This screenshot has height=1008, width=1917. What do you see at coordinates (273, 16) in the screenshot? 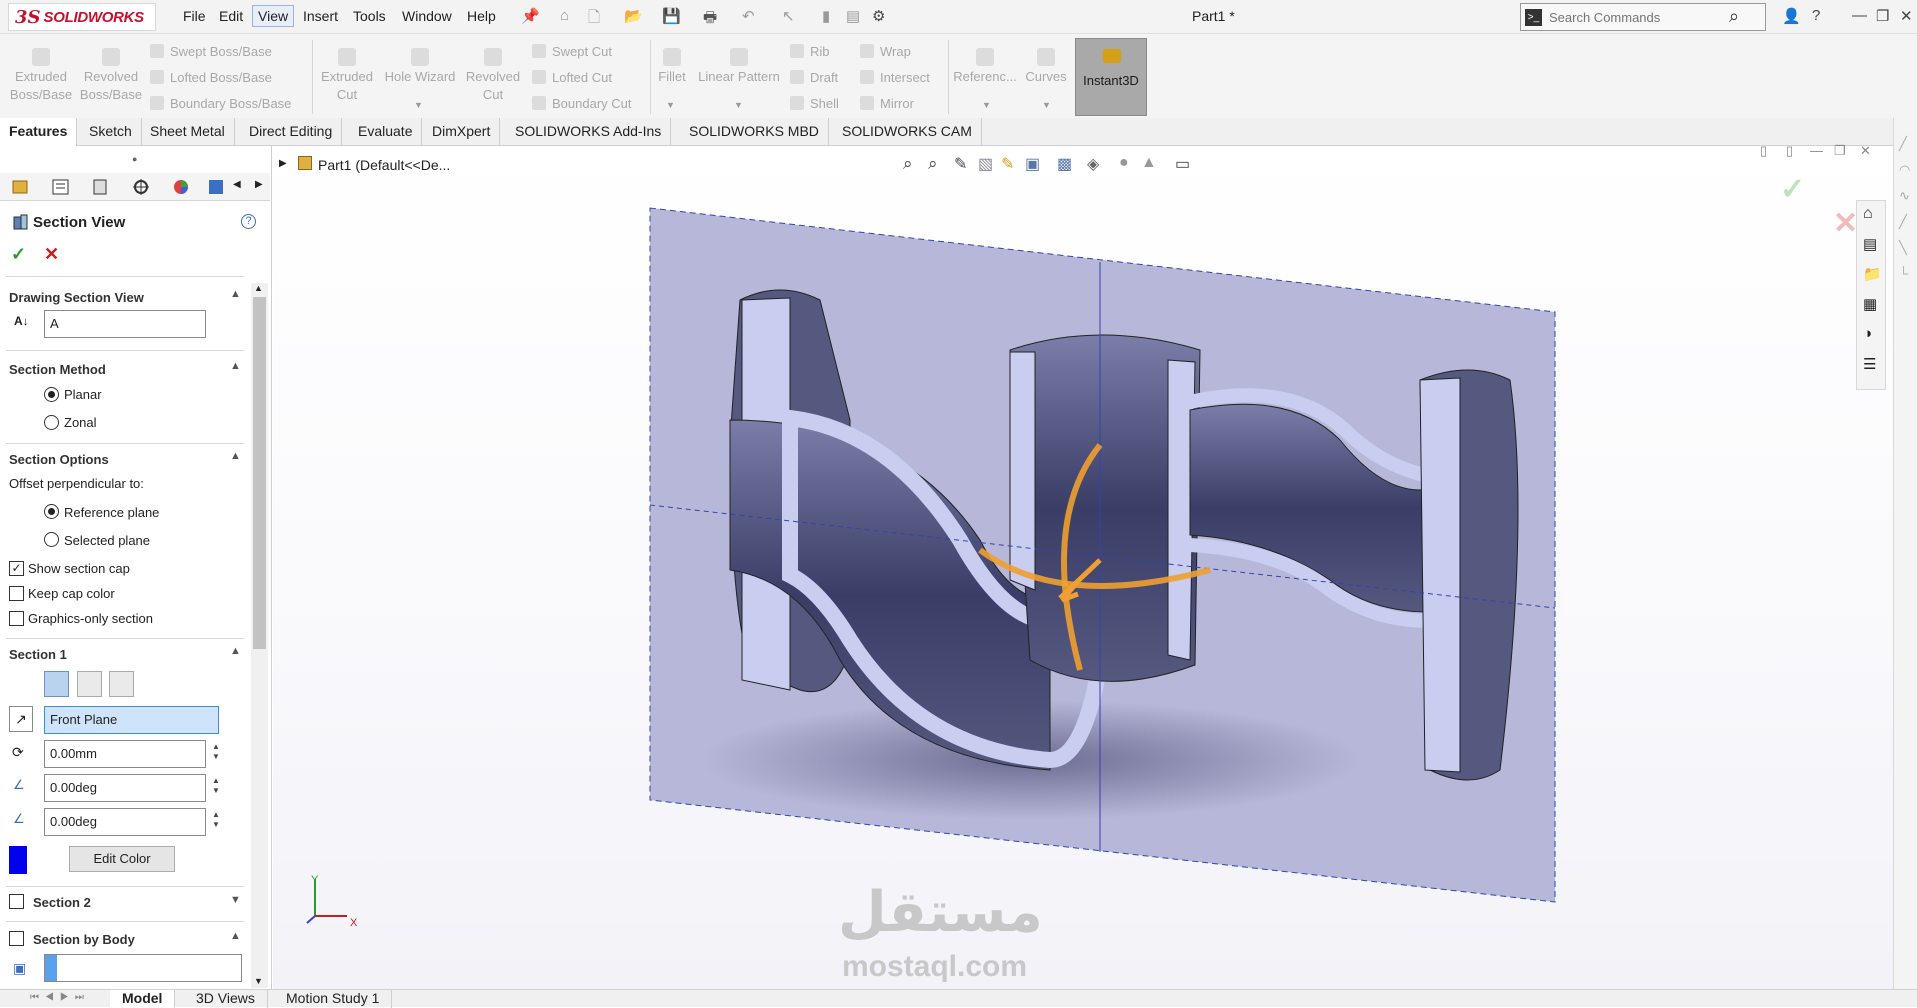
I see `menu-view: View` at bounding box center [273, 16].